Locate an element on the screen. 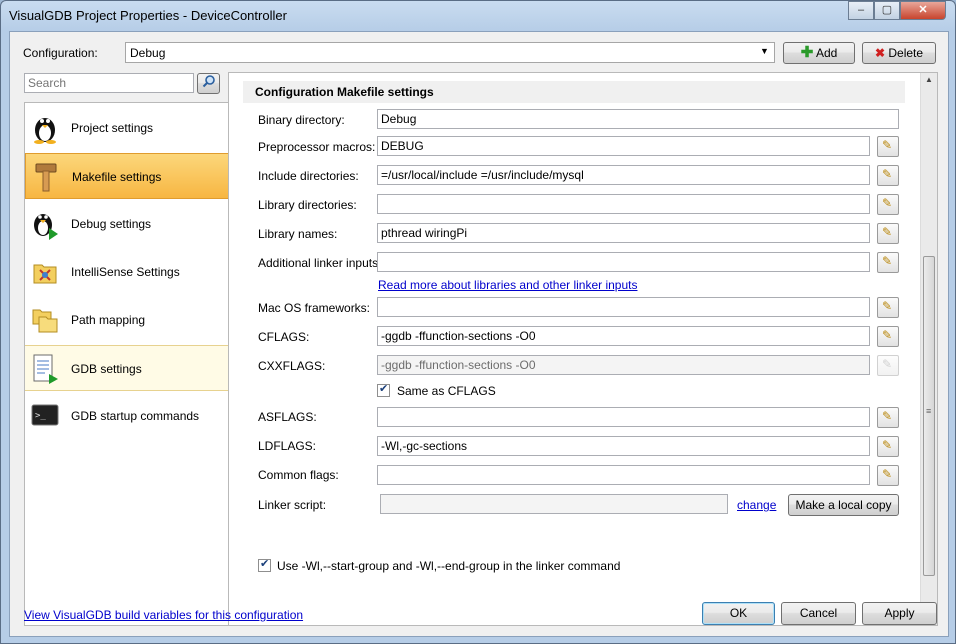 The width and height of the screenshot is (956, 644). cxxflags-field: -ggdb -ffunction-sections -O0 is located at coordinates (623, 365).